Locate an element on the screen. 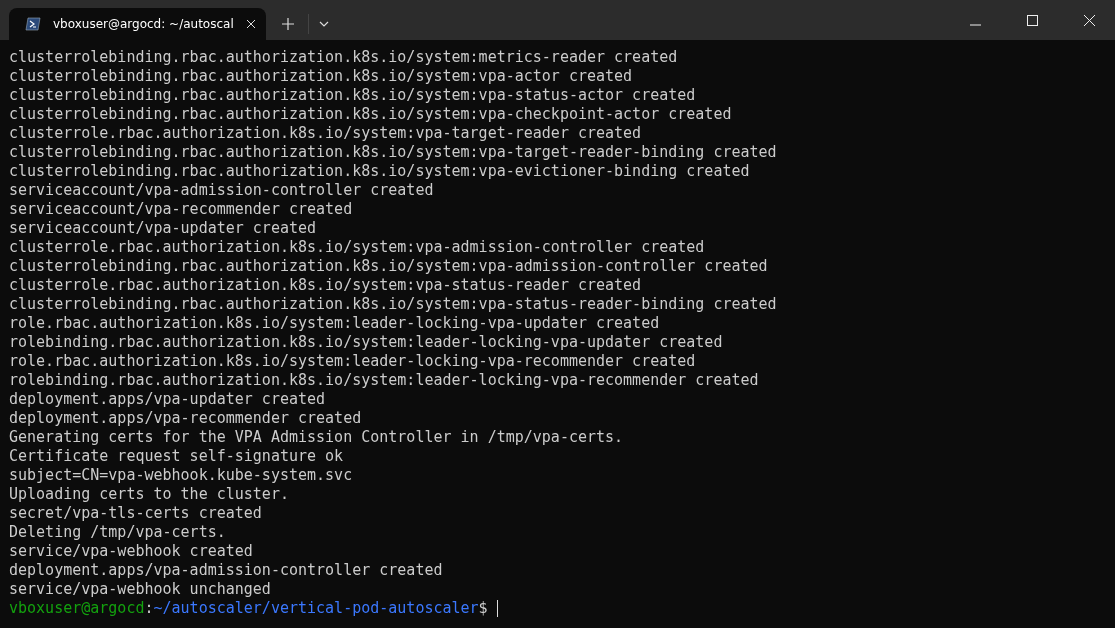 The width and height of the screenshot is (1115, 628). output-line: clusterrolebinding.rbac.authorization.k8s.io/system:vpa-checkpoint-actor created is located at coordinates (371, 114).